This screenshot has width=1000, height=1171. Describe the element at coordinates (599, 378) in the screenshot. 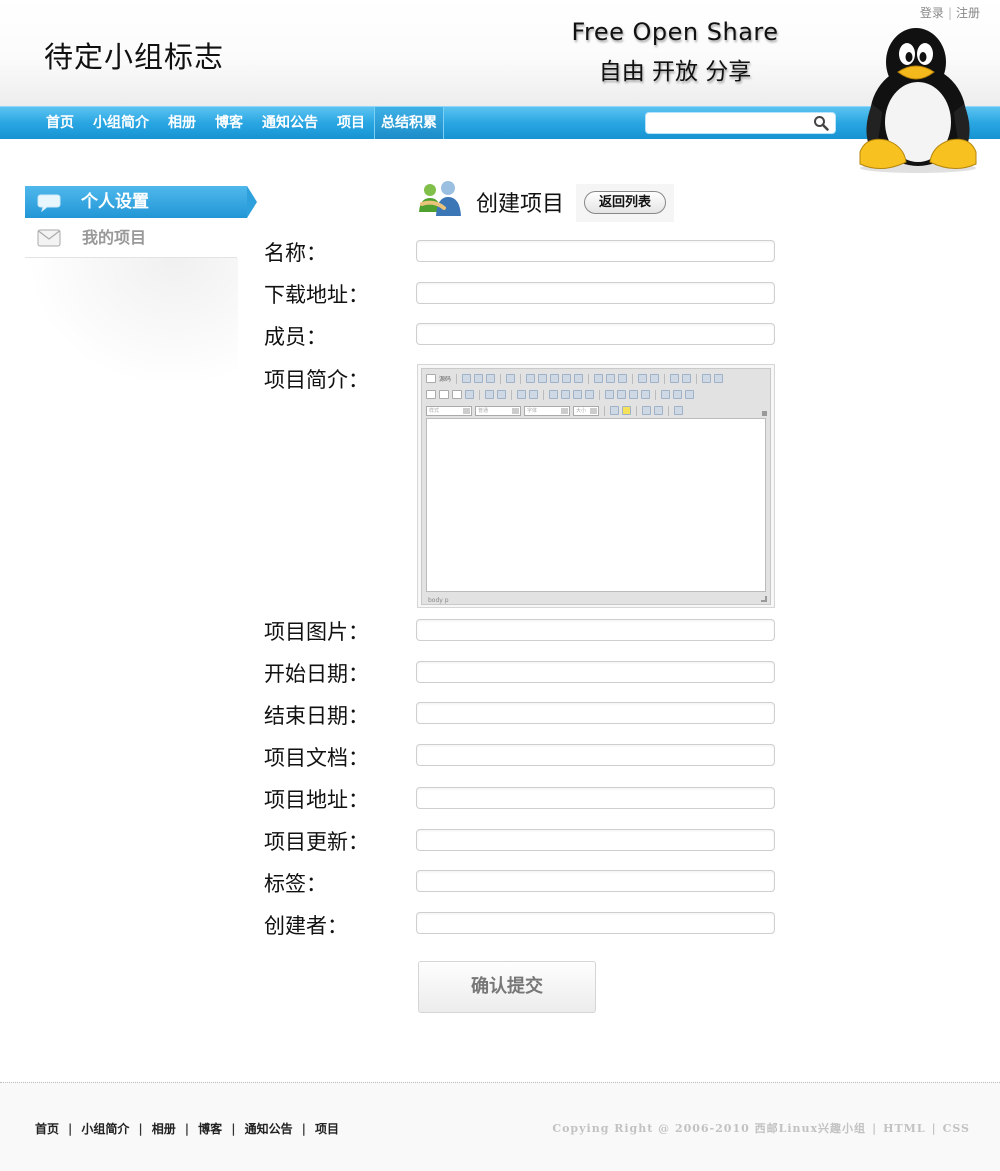

I see `print-icon` at that location.